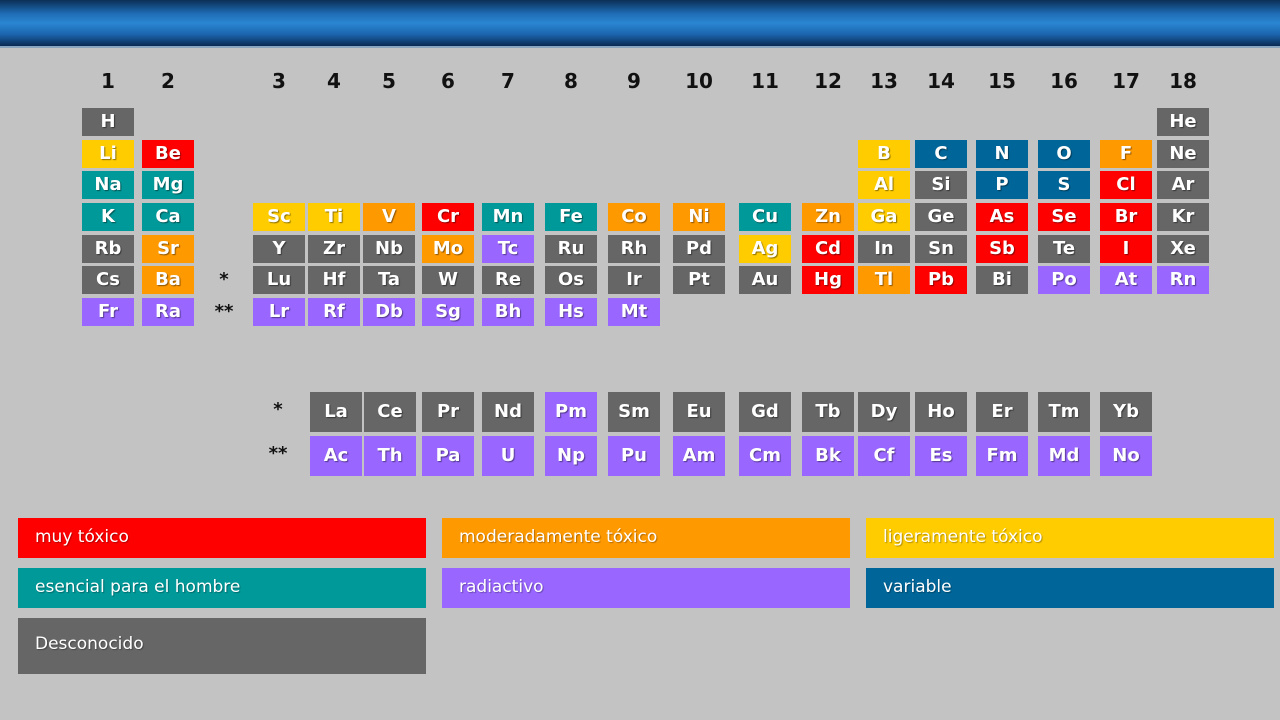 The height and width of the screenshot is (720, 1280). What do you see at coordinates (884, 185) in the screenshot?
I see `element-al: Al` at bounding box center [884, 185].